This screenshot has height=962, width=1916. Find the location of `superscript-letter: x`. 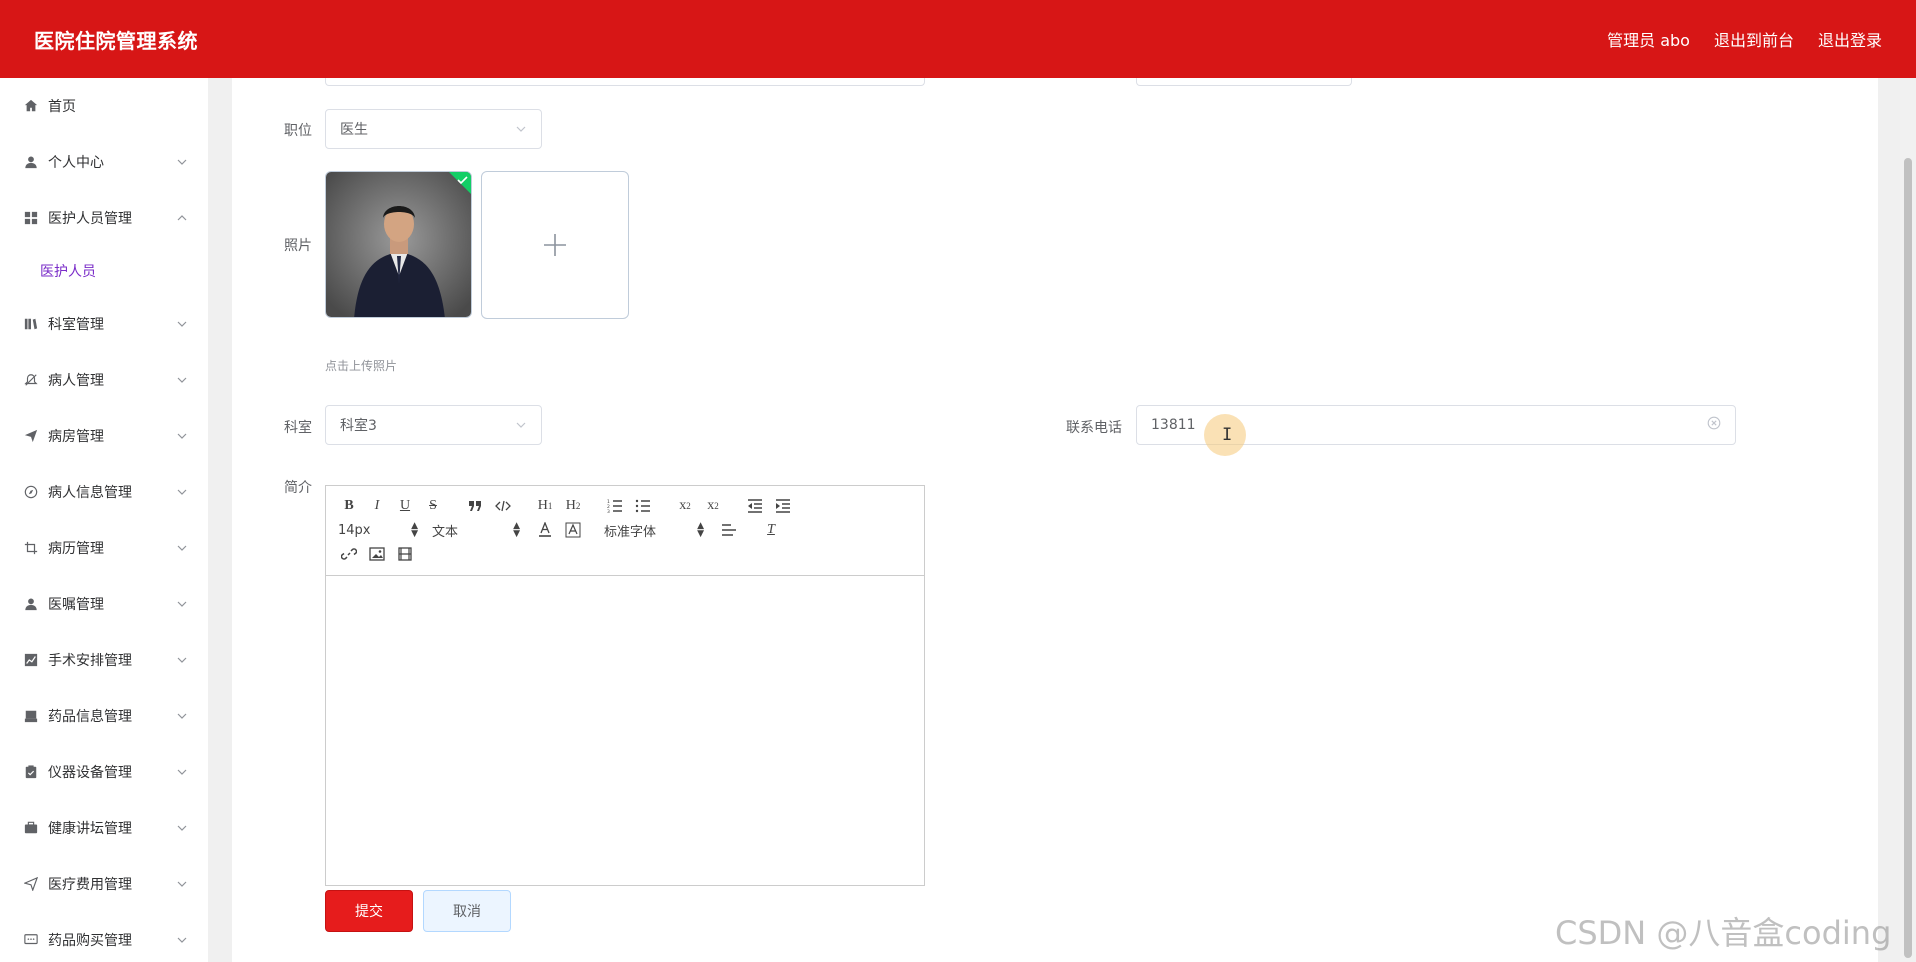

superscript-letter: x is located at coordinates (711, 505).